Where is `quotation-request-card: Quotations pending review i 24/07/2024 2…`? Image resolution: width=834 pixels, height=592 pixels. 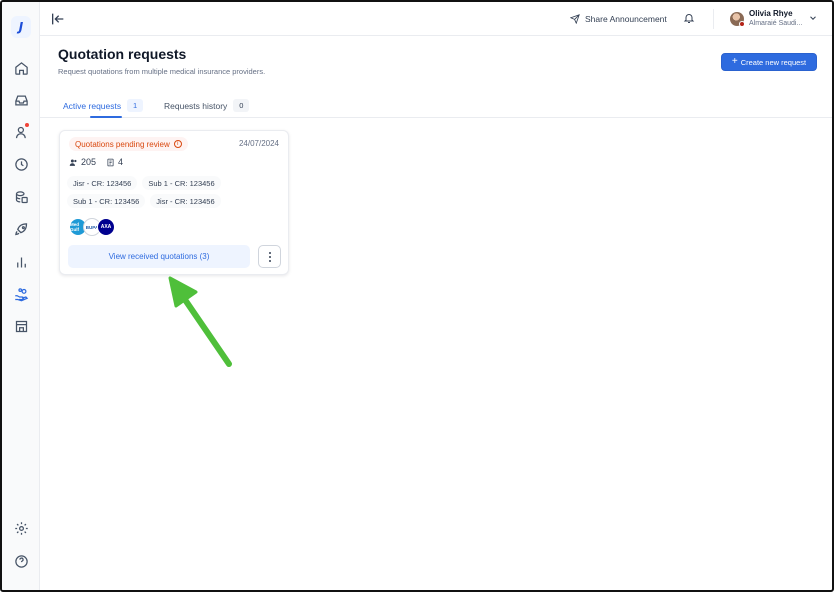
quotation-request-card: Quotations pending review i 24/07/2024 2… is located at coordinates (174, 202).